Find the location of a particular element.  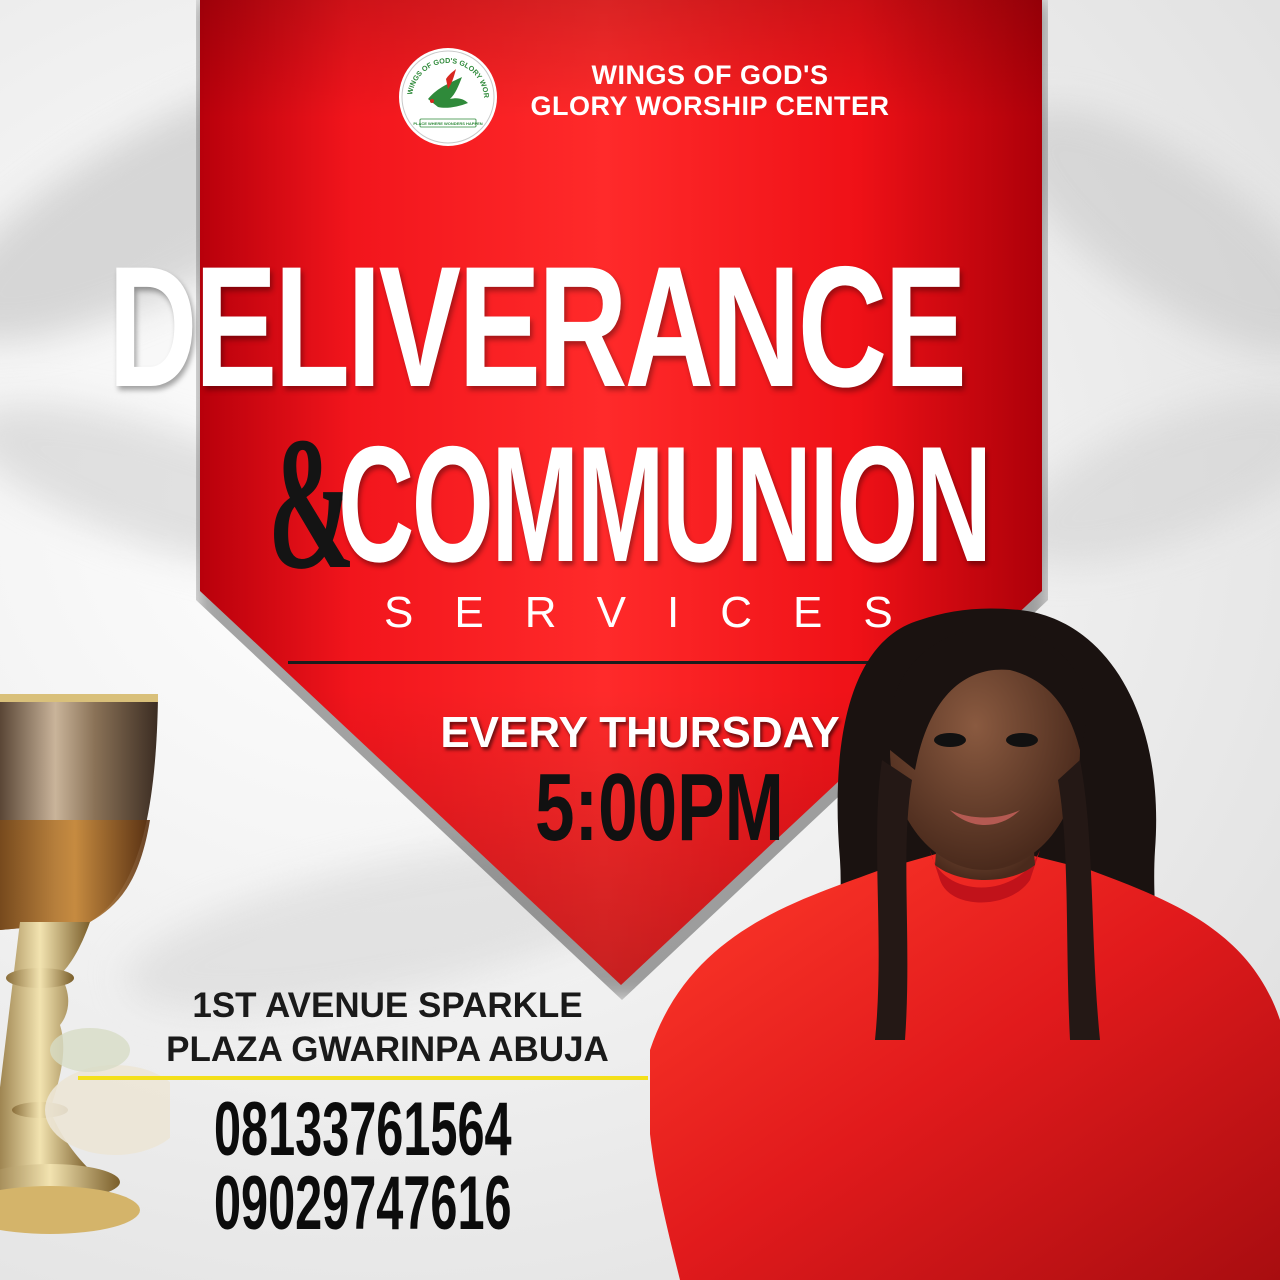

title-deliverance: DELIVERANCE is located at coordinates (537, 327).